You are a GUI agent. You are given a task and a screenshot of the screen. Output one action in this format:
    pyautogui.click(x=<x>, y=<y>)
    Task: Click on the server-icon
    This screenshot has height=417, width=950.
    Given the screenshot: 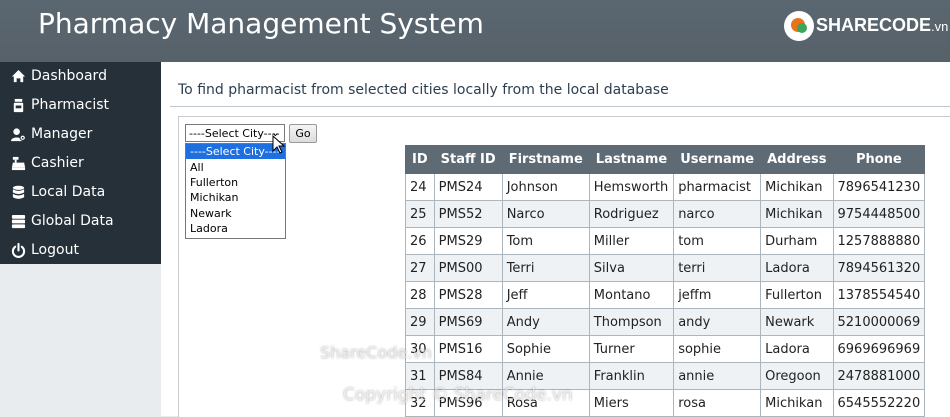 What is the action you would take?
    pyautogui.click(x=18, y=221)
    